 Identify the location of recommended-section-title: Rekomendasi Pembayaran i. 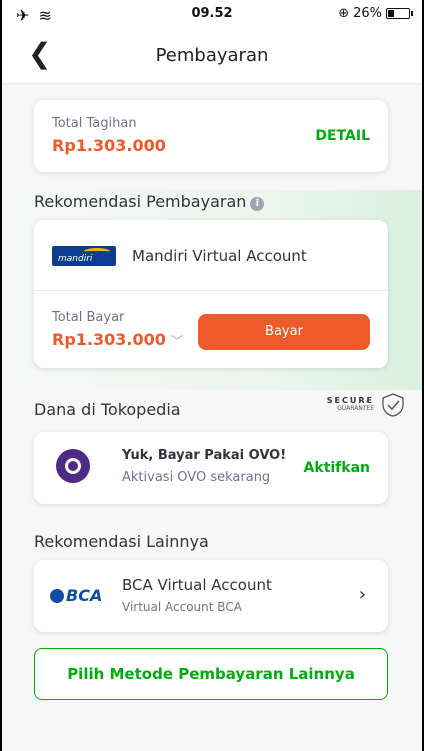
(149, 201).